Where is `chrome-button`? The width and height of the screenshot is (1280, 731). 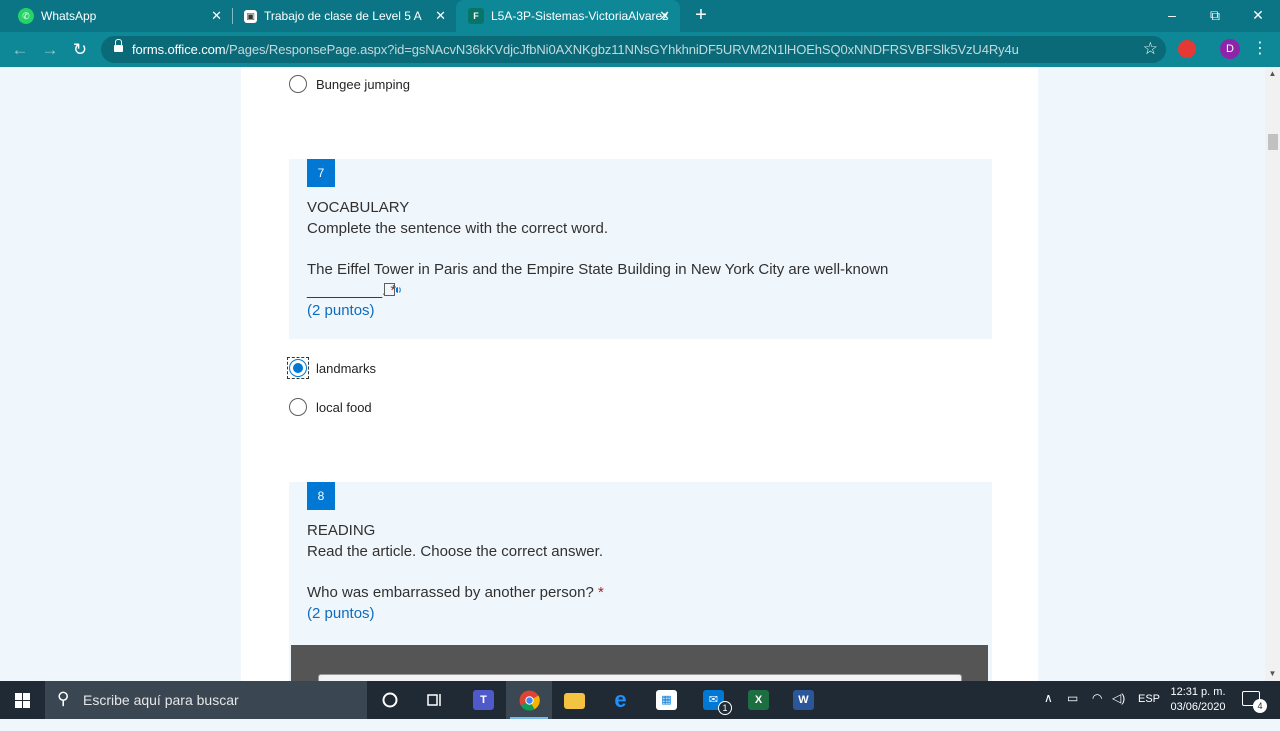
chrome-button is located at coordinates (529, 700).